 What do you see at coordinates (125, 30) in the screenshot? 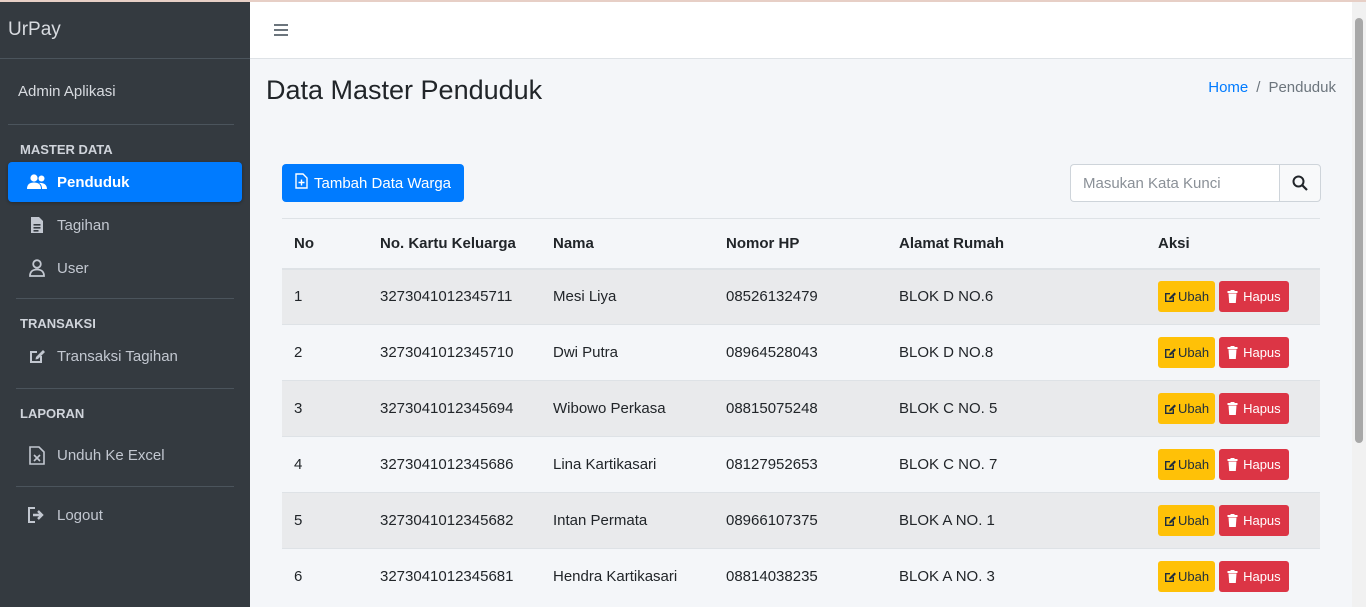
I see `brand-link: UrPay` at bounding box center [125, 30].